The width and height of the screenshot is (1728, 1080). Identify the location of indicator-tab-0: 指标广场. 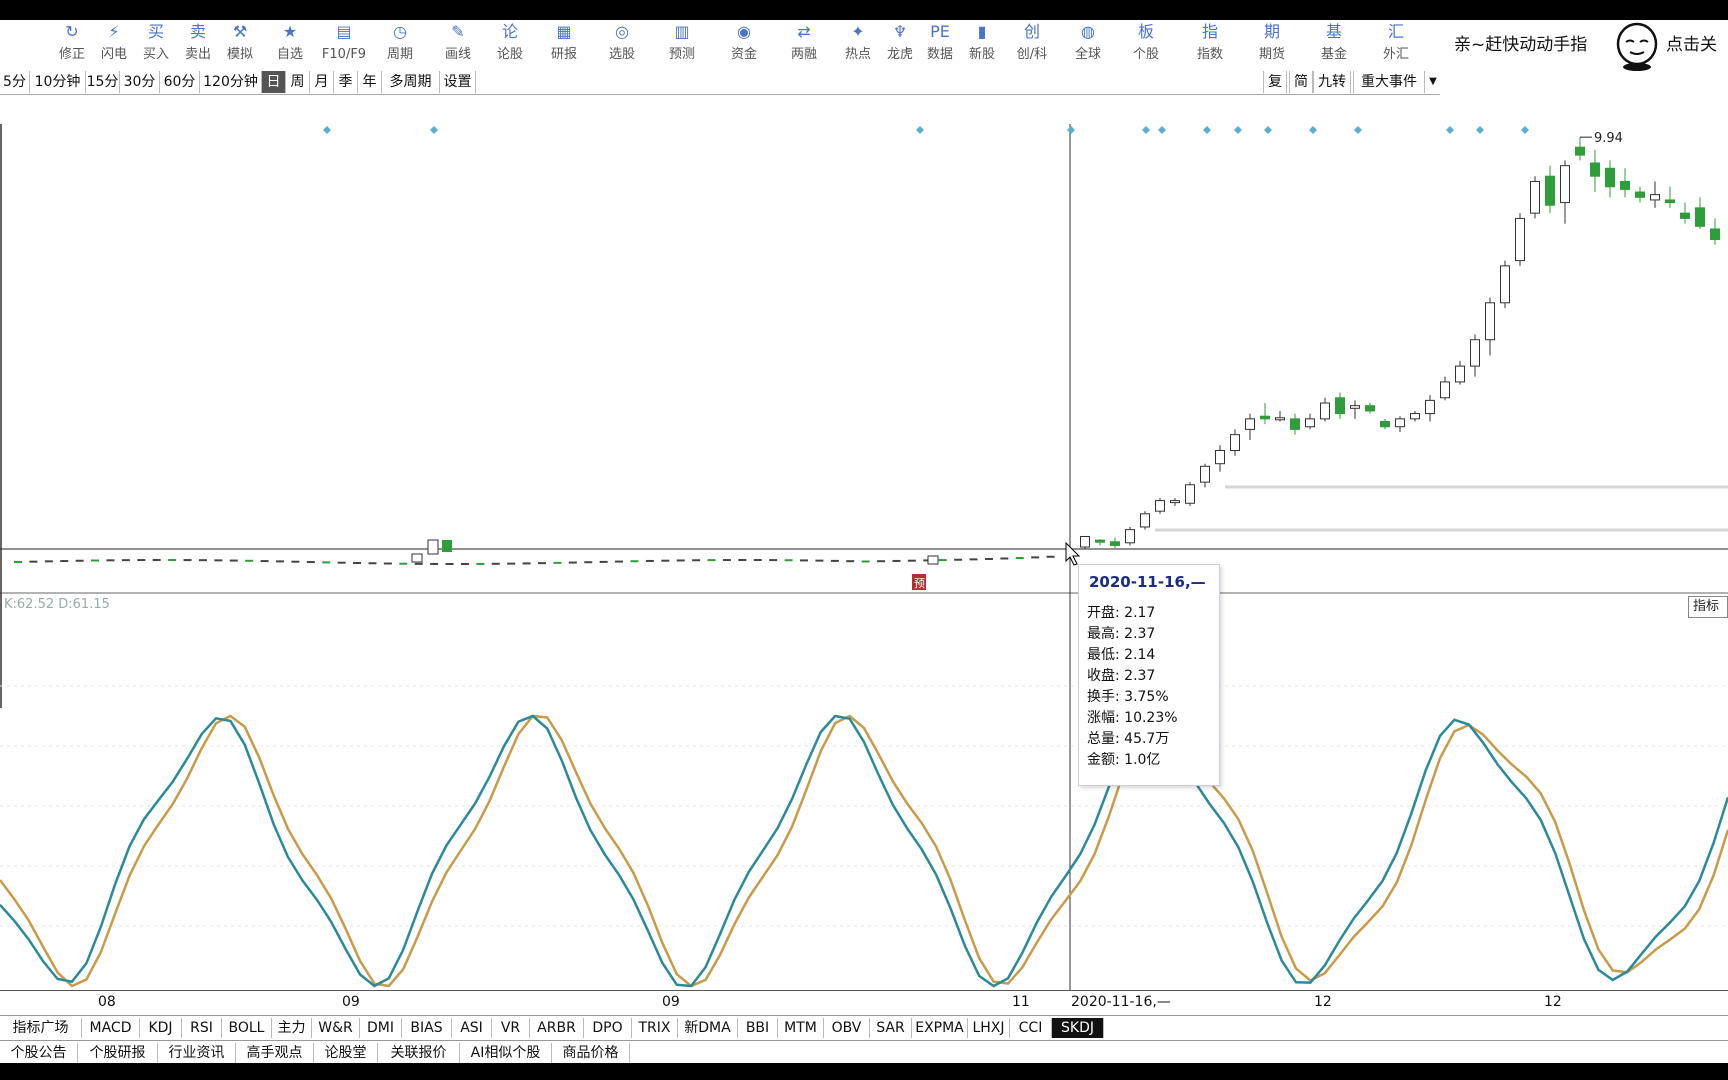
(41, 1028).